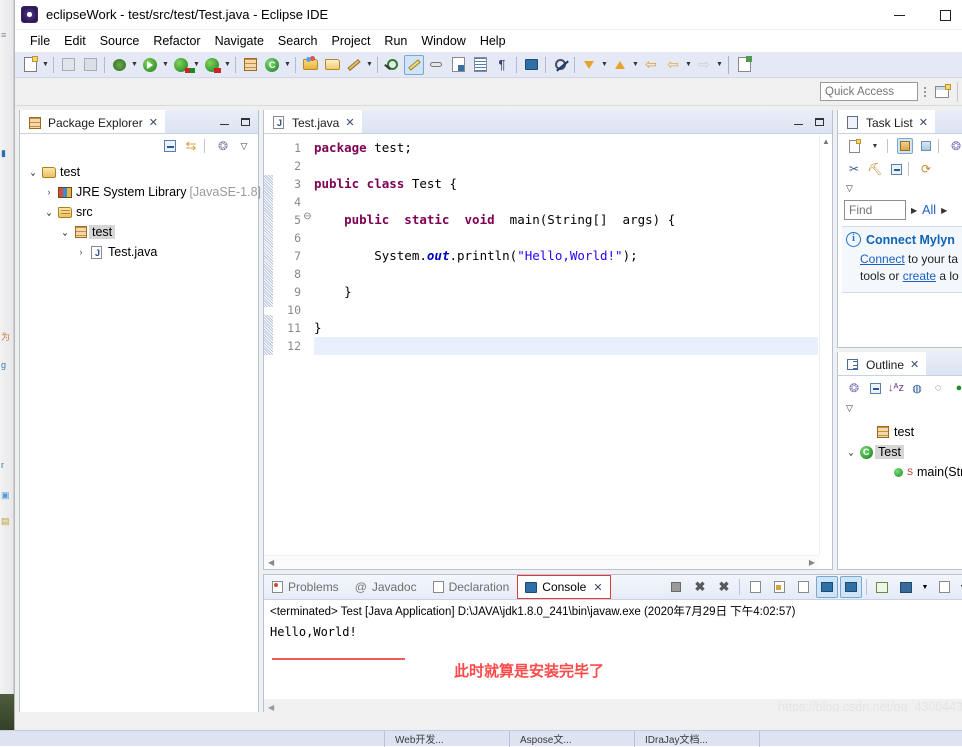 The height and width of the screenshot is (747, 962). Describe the element at coordinates (814, 562) in the screenshot. I see `scroll-right-arrow: ▶` at that location.